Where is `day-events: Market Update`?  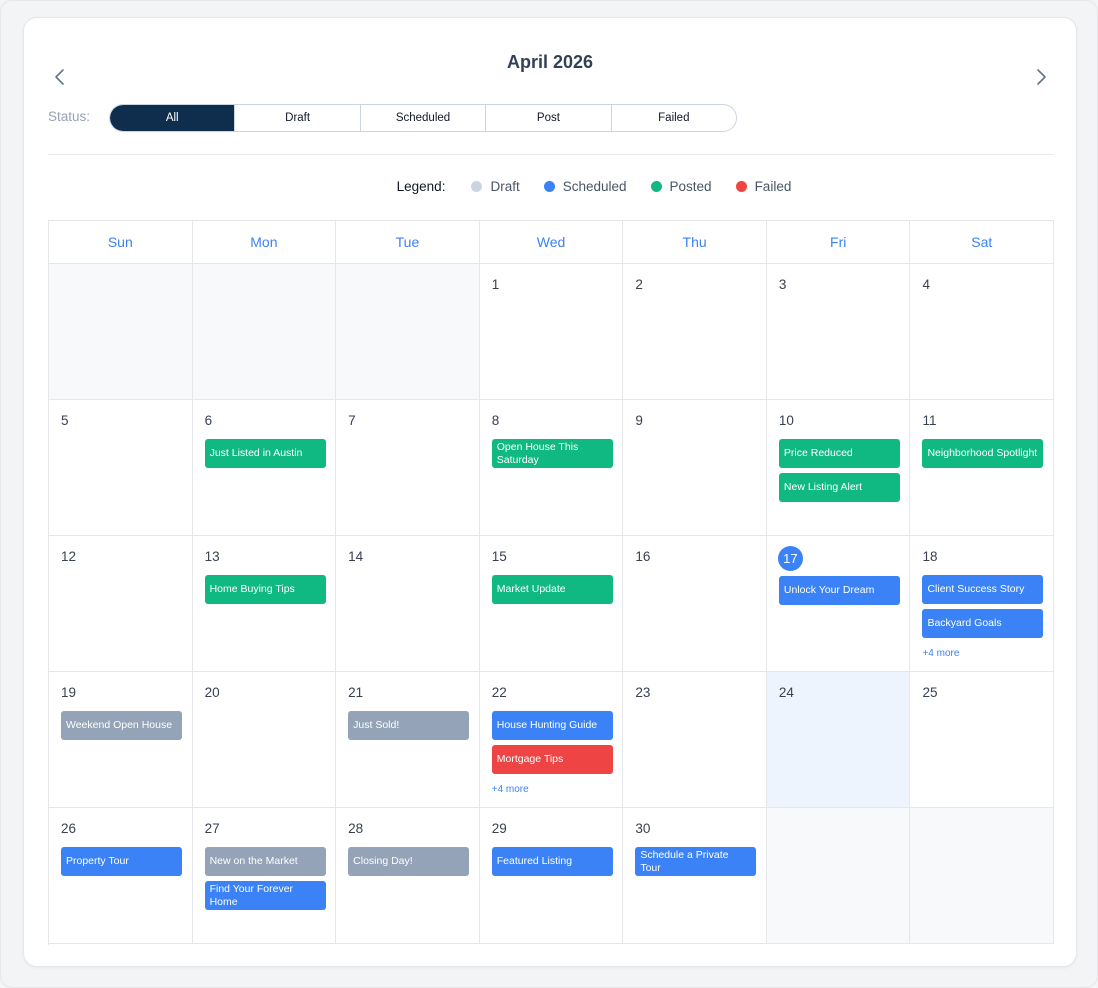
day-events: Market Update is located at coordinates (552, 589).